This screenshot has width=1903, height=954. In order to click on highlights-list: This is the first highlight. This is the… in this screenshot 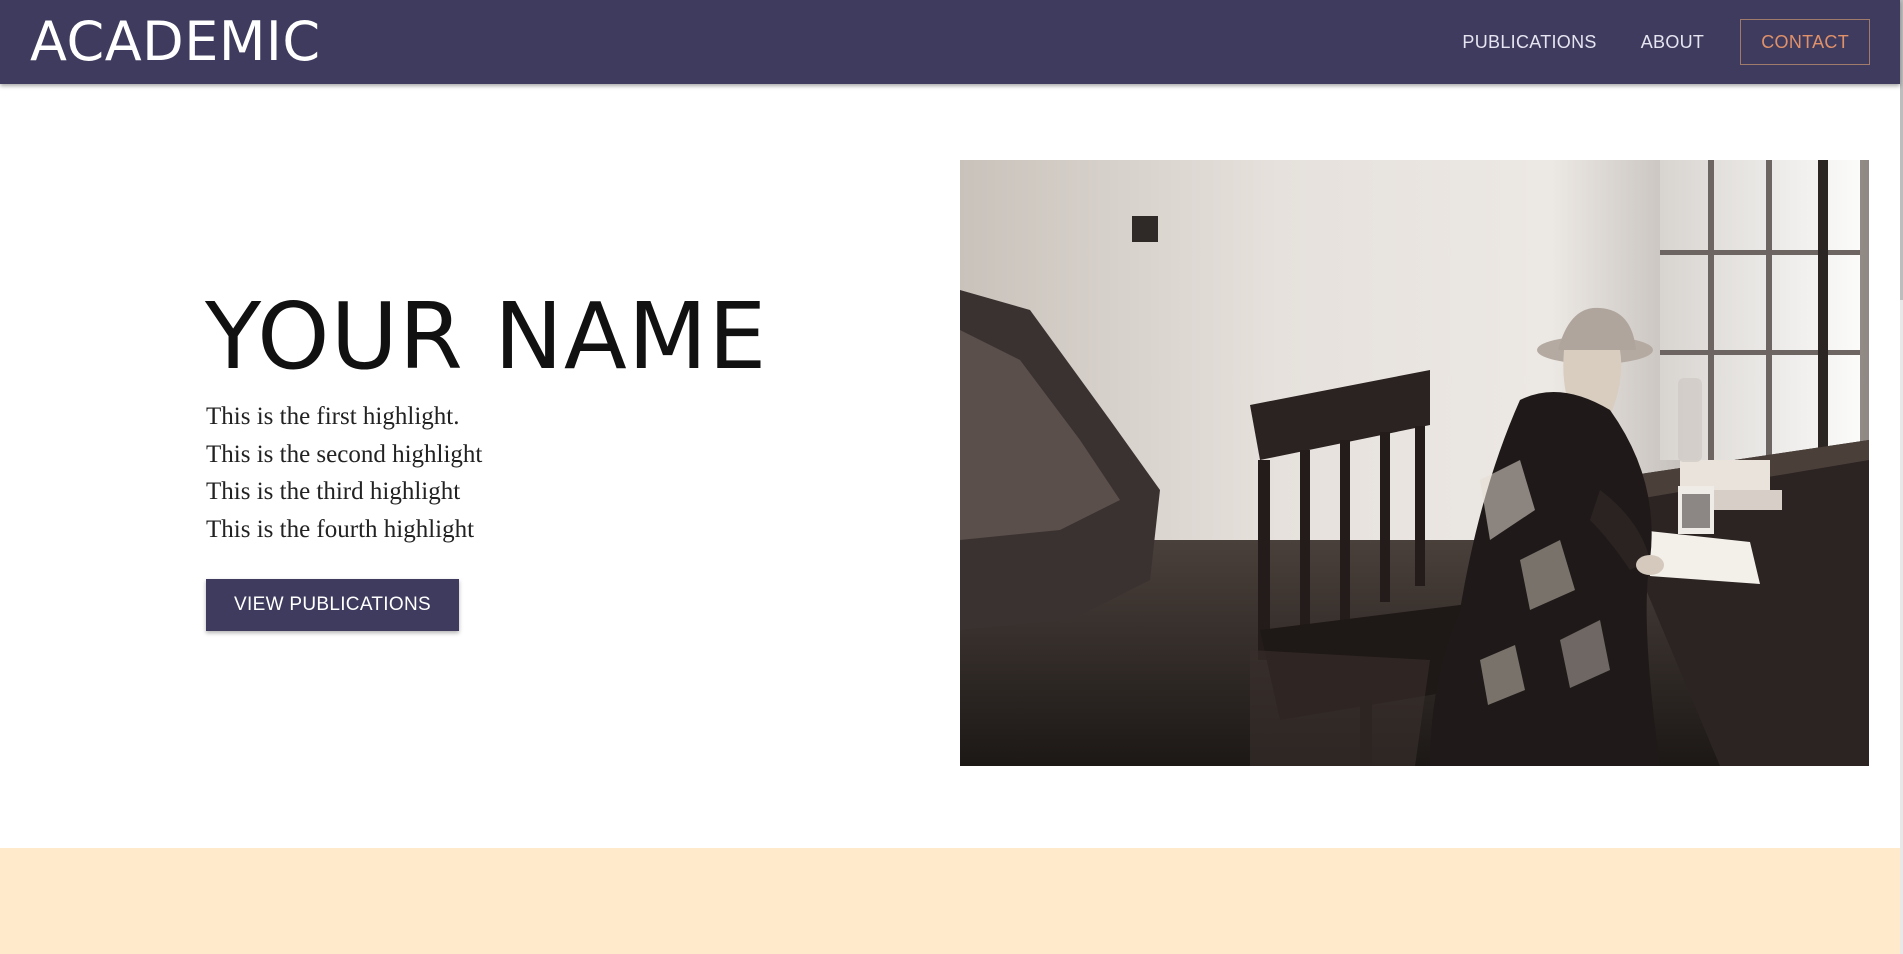, I will do `click(344, 473)`.